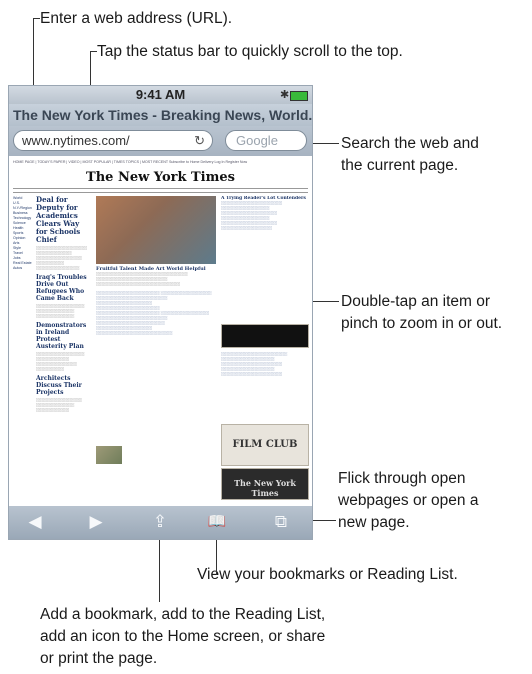  I want to click on annotation-share: Add a bookmark, add to the Reading List,, so click(183, 614).